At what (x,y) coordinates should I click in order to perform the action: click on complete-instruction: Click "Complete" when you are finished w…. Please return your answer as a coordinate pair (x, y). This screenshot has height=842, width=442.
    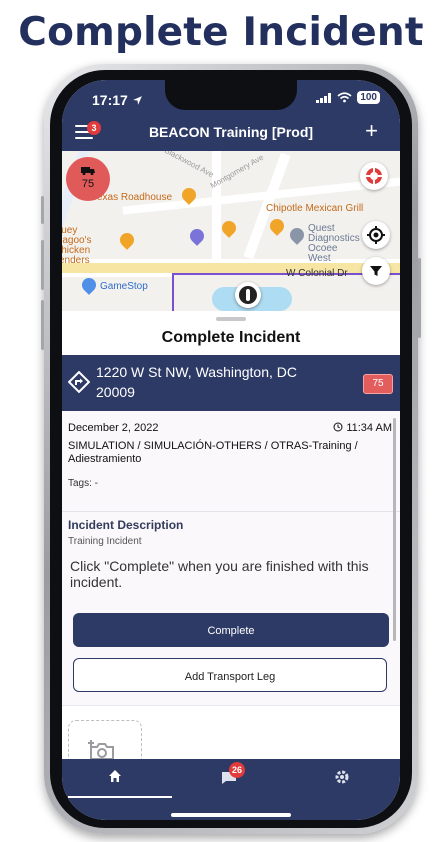
    Looking at the image, I should click on (219, 574).